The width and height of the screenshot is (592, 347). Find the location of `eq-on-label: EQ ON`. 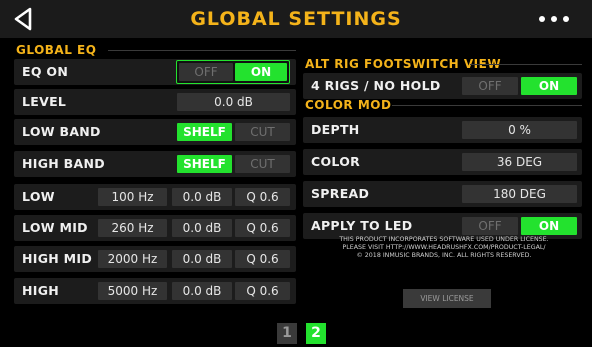

eq-on-label: EQ ON is located at coordinates (45, 71).